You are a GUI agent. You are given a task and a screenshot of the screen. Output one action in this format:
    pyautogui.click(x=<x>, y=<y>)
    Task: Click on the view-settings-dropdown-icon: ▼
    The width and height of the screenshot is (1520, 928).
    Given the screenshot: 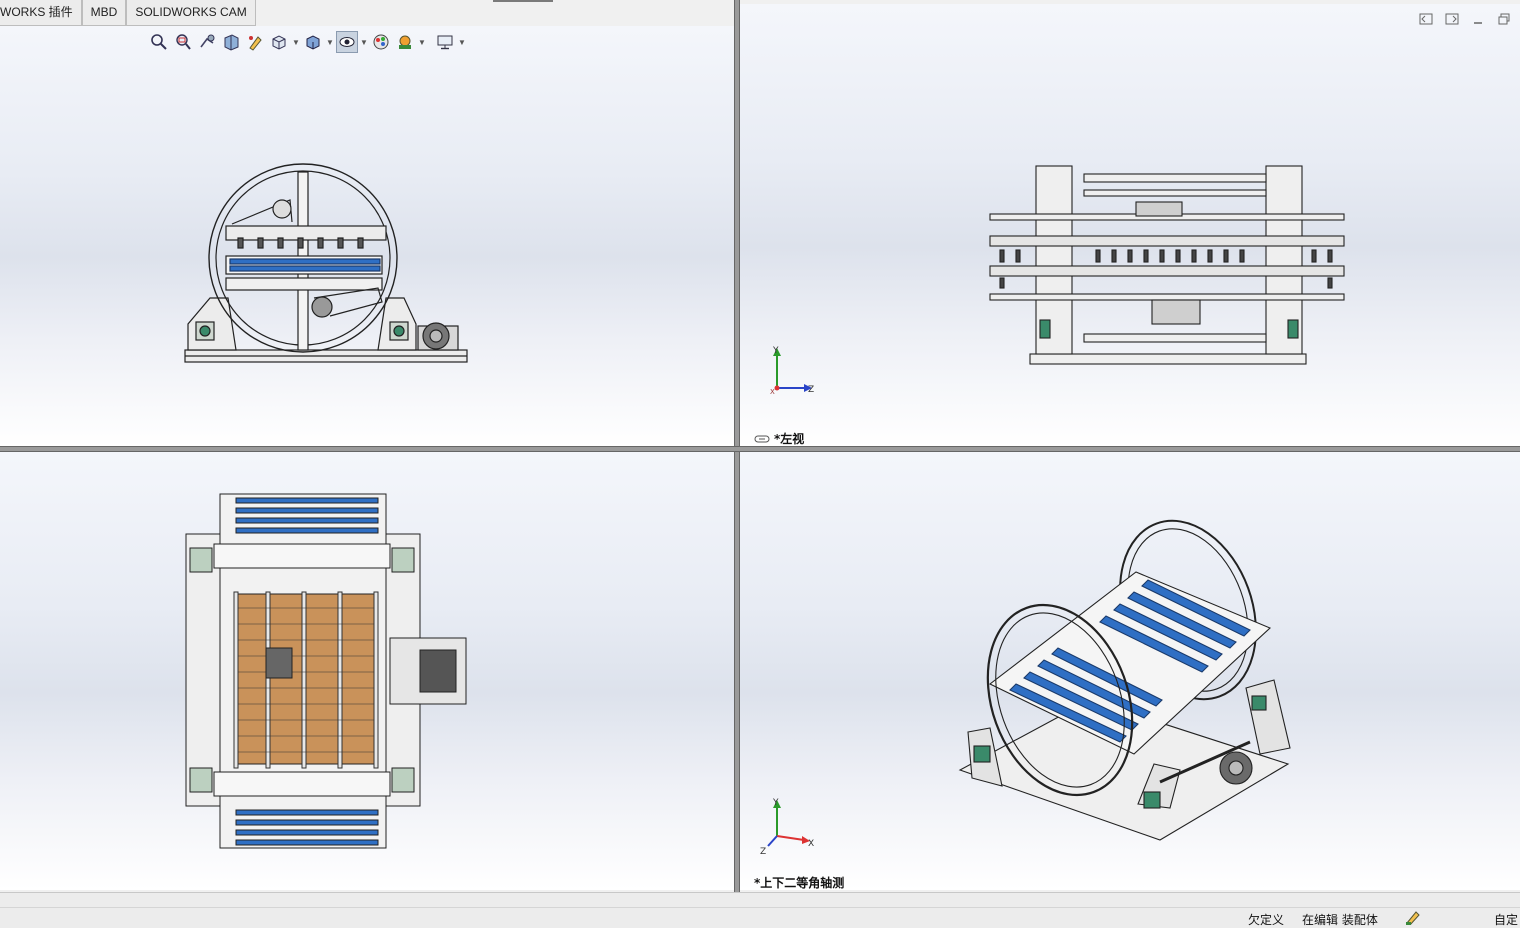 What is the action you would take?
    pyautogui.click(x=462, y=42)
    